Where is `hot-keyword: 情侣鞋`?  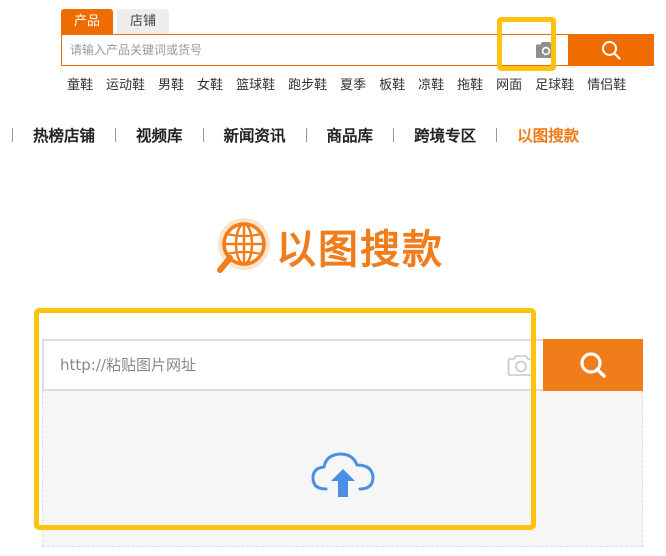 hot-keyword: 情侣鞋 is located at coordinates (606, 83).